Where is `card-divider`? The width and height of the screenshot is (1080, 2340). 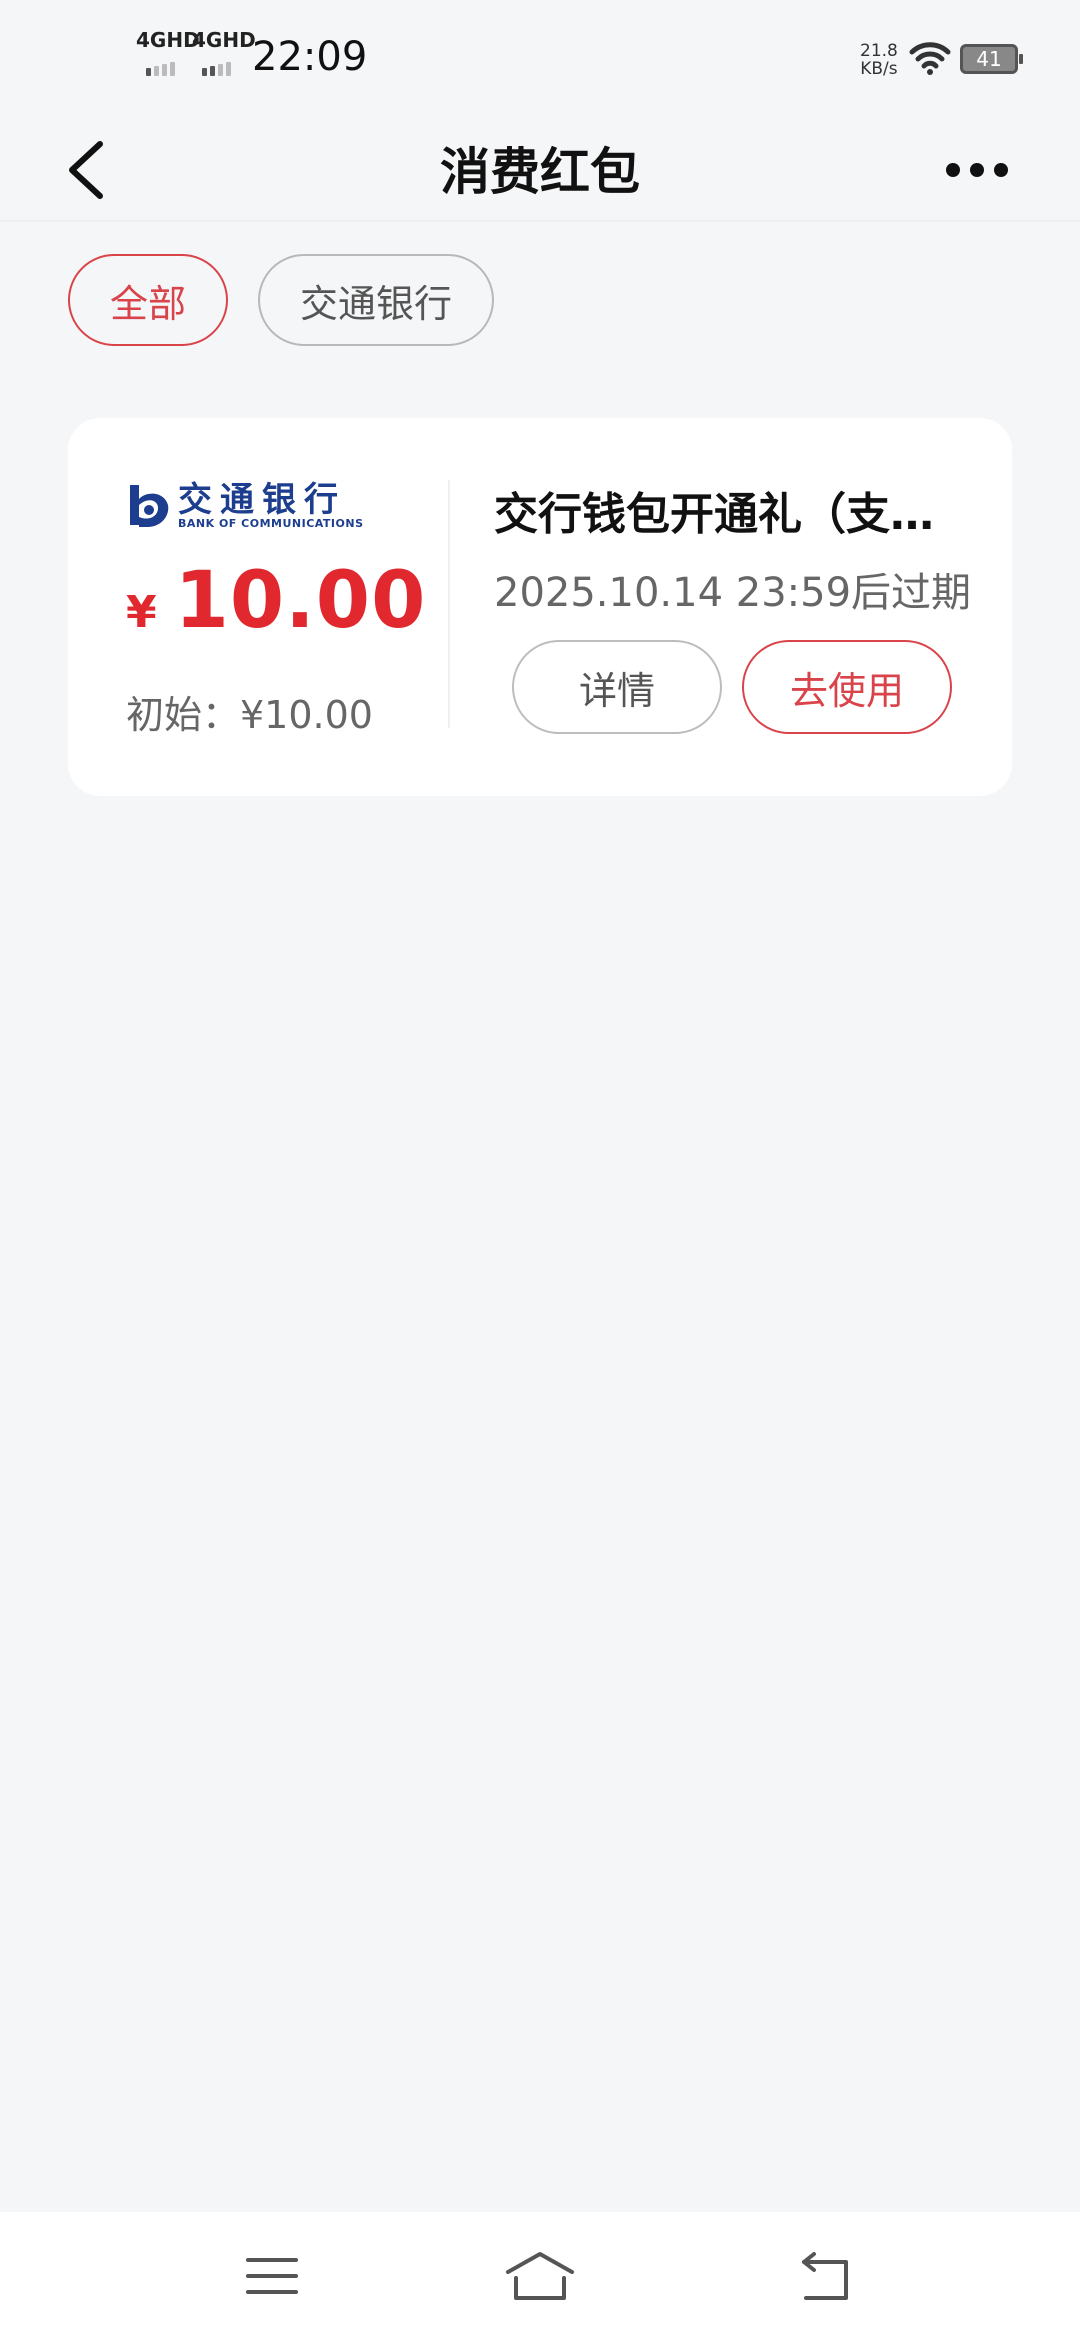
card-divider is located at coordinates (449, 604).